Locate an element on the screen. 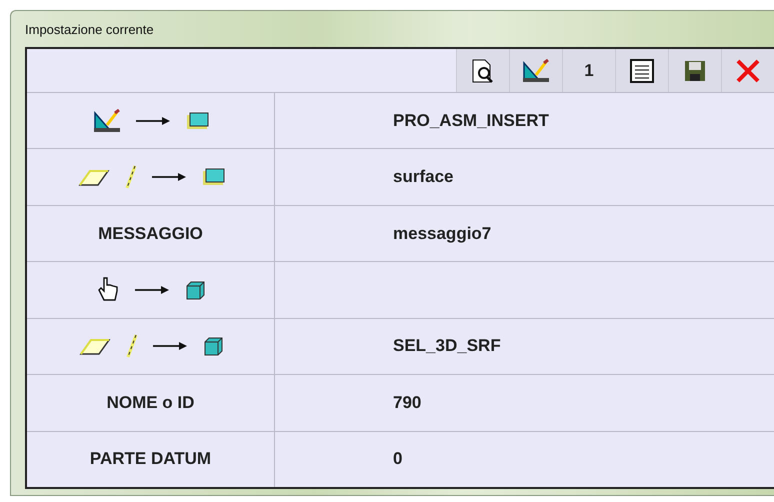  field-value: 790 is located at coordinates (407, 402).